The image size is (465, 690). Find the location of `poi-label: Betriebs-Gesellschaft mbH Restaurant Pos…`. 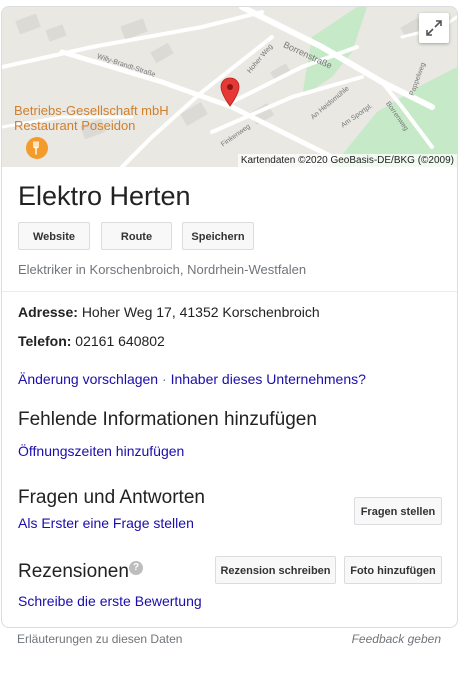

poi-label: Betriebs-Gesellschaft mbH Restaurant Pos… is located at coordinates (99, 118).